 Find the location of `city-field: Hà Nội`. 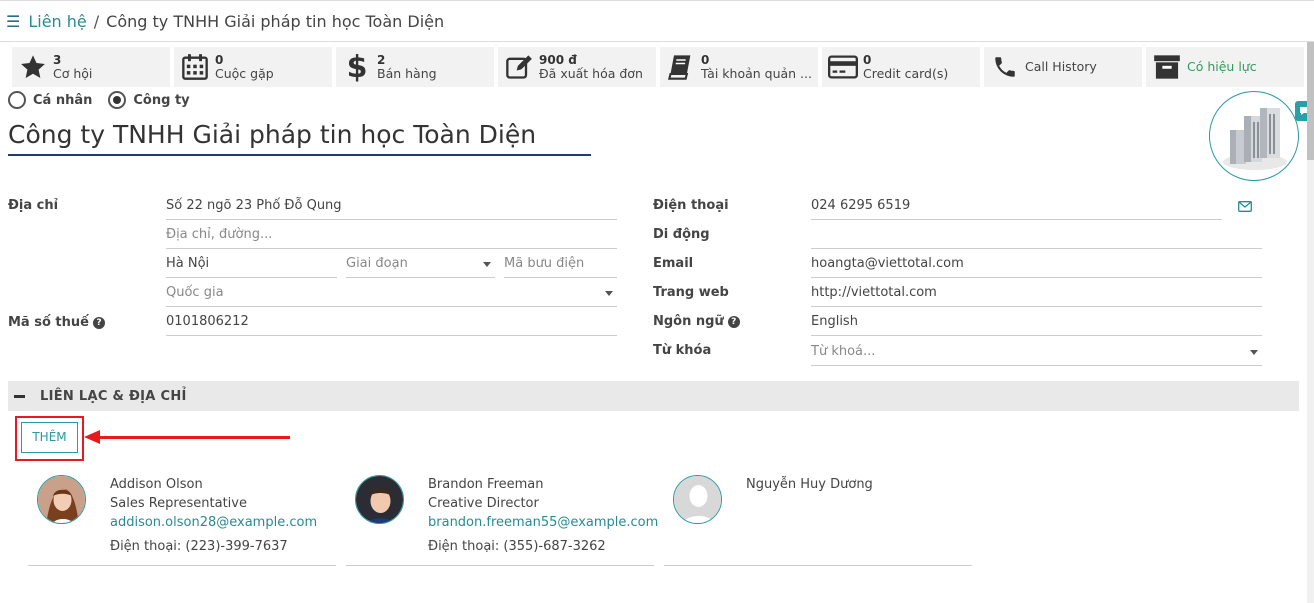

city-field: Hà Nội is located at coordinates (251, 266).